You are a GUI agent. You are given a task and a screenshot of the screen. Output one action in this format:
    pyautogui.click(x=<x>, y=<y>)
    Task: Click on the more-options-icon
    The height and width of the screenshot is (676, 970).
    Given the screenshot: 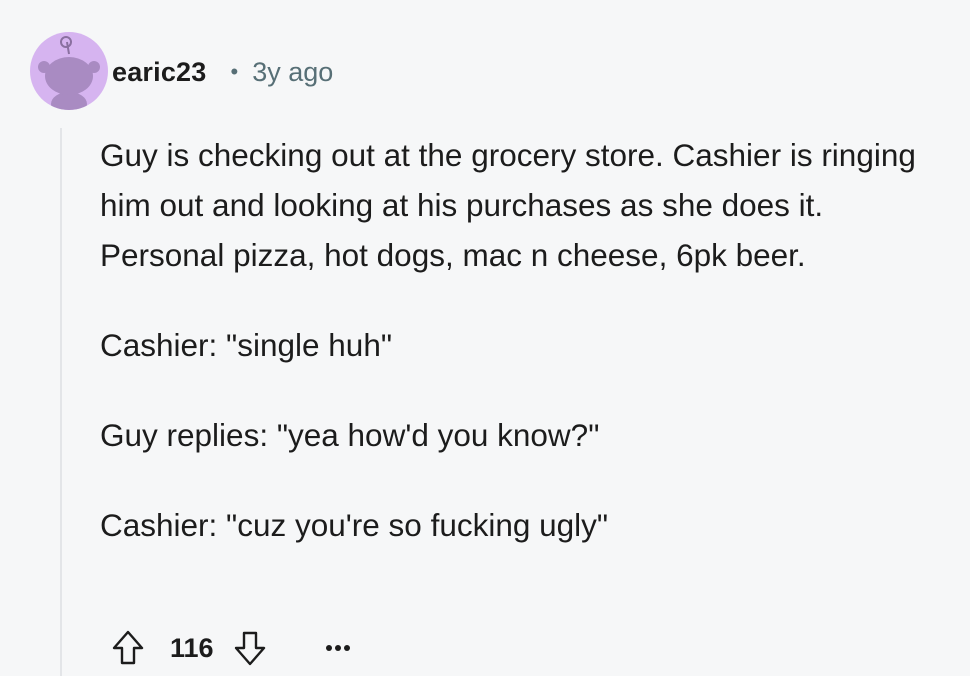 What is the action you would take?
    pyautogui.click(x=337, y=648)
    